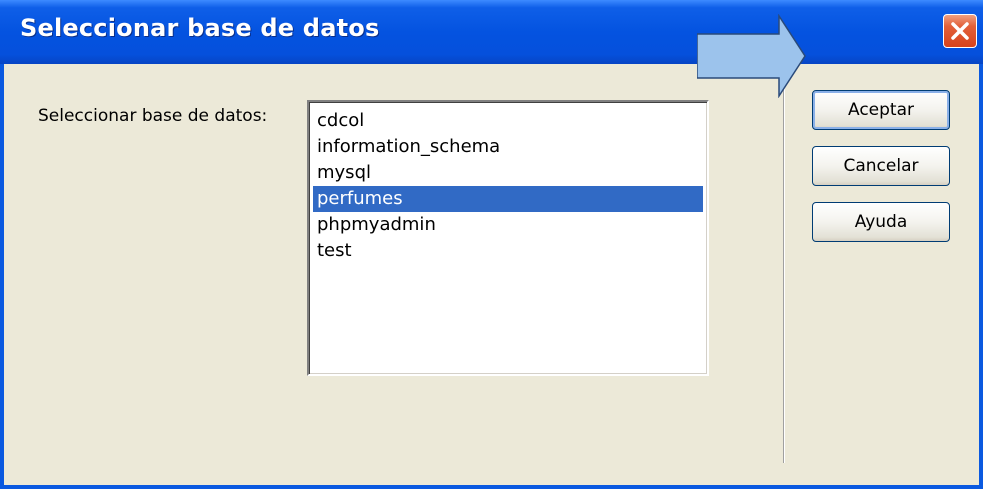 The height and width of the screenshot is (489, 983). I want to click on database-label: Seleccionar base de datos:, so click(153, 116).